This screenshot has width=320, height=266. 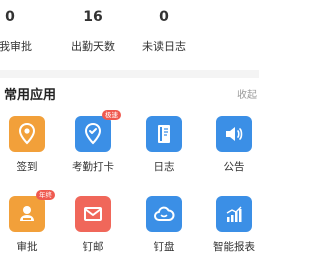 What do you see at coordinates (164, 46) in the screenshot?
I see `stat-label: 未读日志` at bounding box center [164, 46].